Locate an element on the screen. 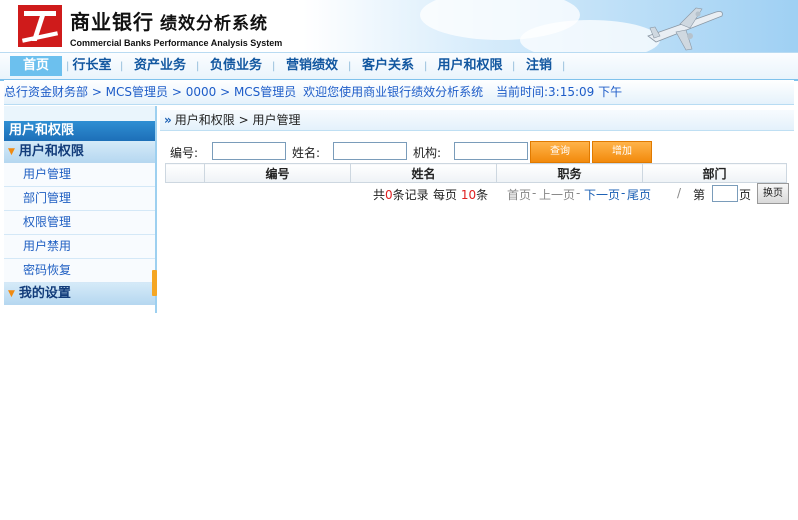 The width and height of the screenshot is (798, 520). sidebar-title: 用户和权限 is located at coordinates (80, 131).